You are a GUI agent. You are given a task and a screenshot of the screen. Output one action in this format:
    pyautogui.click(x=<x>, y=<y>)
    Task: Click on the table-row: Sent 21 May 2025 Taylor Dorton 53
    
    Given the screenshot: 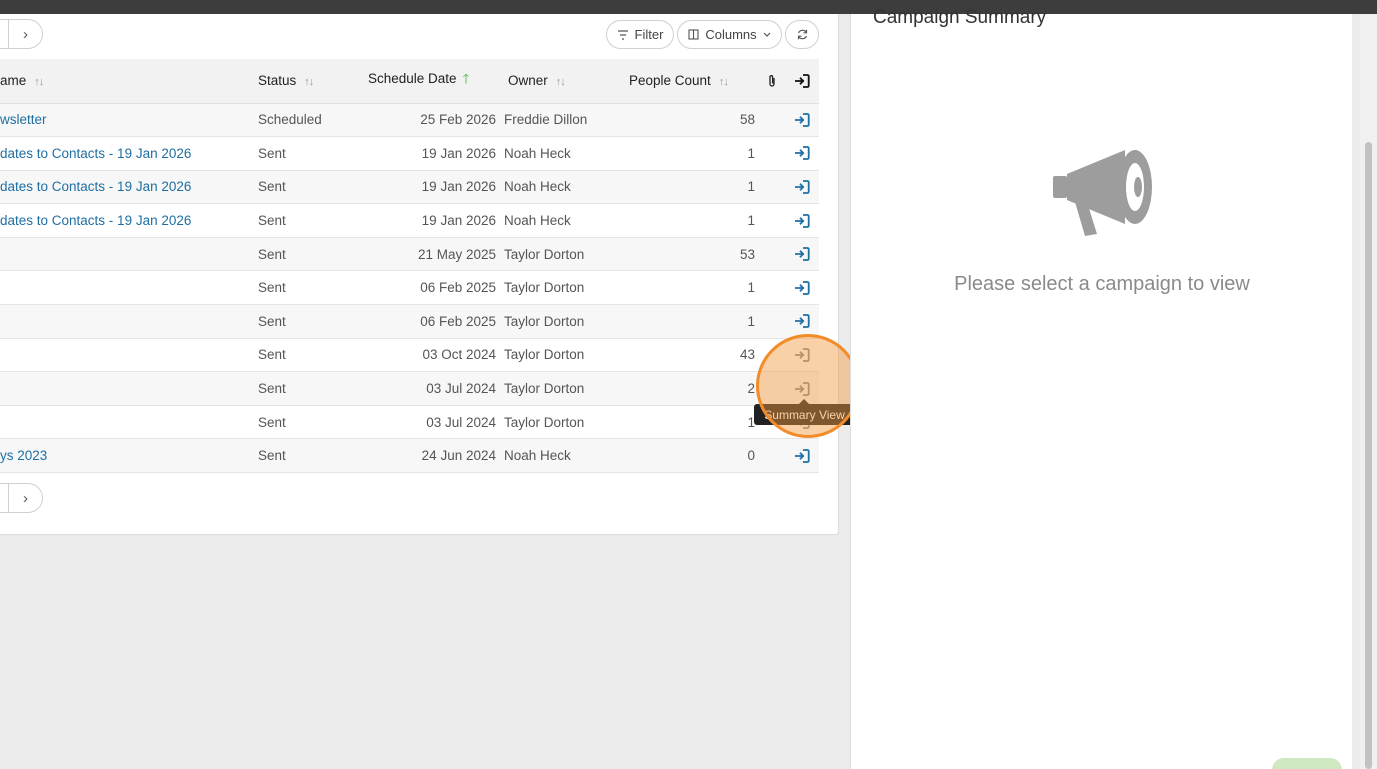 What is the action you would take?
    pyautogui.click(x=409, y=254)
    